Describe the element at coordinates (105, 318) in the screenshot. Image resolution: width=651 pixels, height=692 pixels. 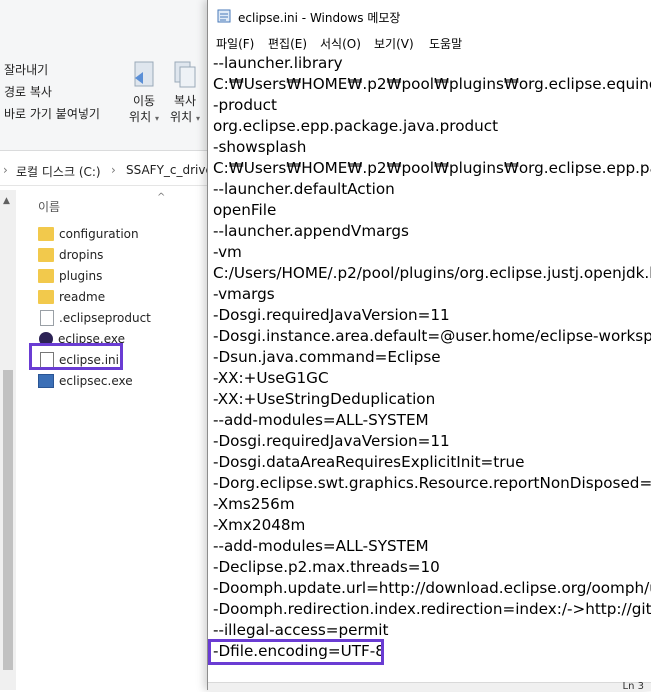
I see `file-name: .eclipseproduct` at that location.